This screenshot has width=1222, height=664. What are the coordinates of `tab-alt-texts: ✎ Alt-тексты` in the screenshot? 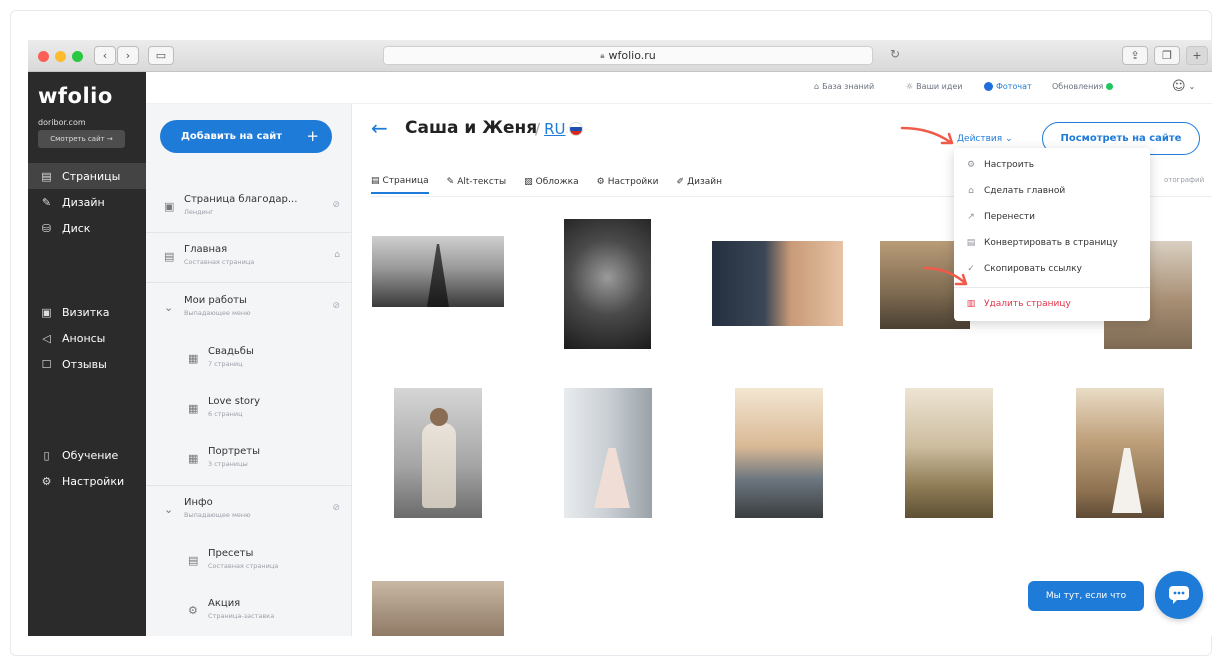 It's located at (477, 182).